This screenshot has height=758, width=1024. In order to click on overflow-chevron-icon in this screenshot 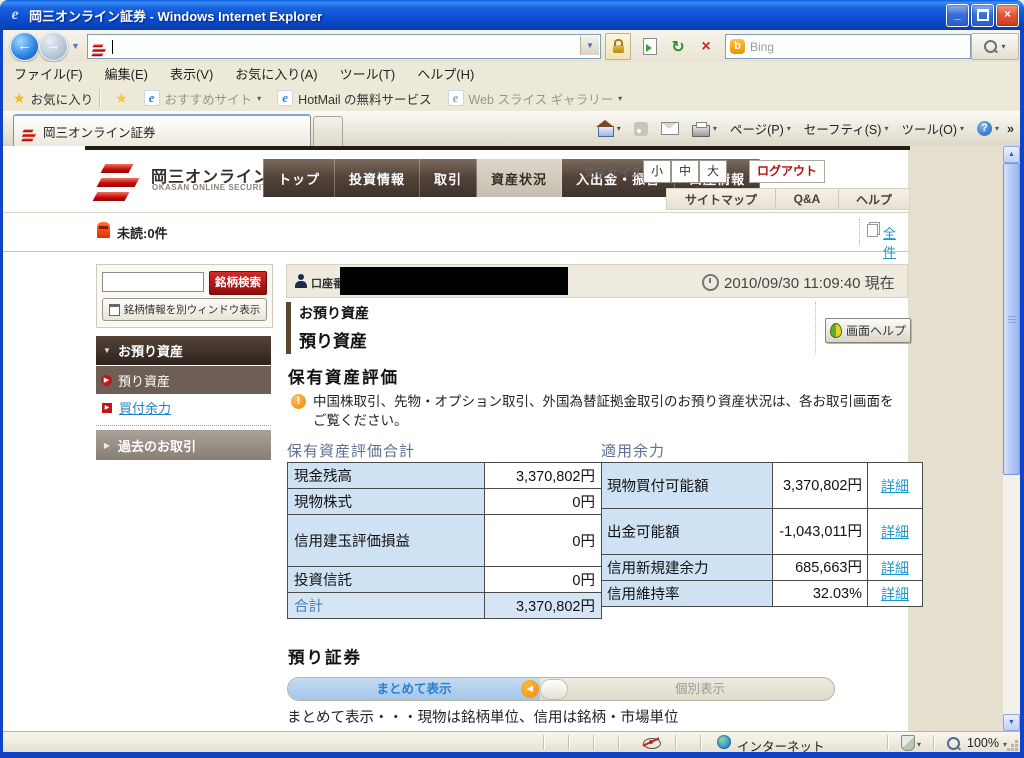, I will do `click(1010, 129)`.